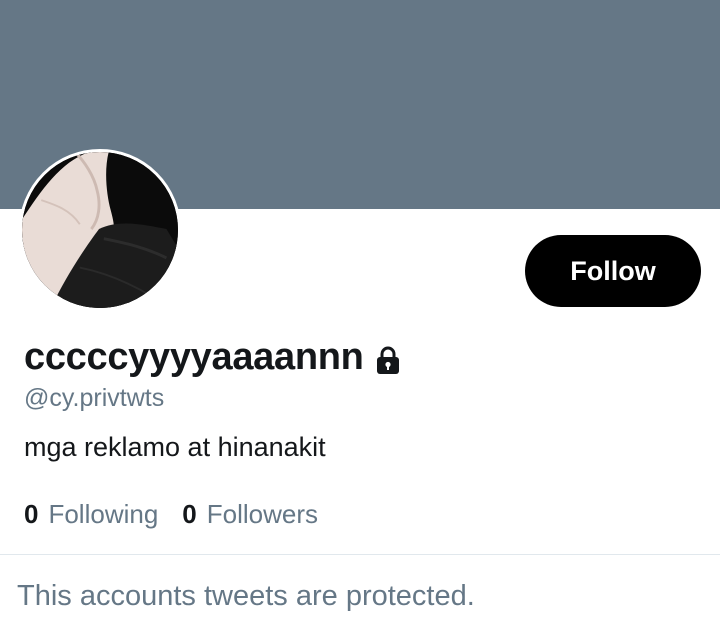  I want to click on followers-count: 0, so click(189, 514).